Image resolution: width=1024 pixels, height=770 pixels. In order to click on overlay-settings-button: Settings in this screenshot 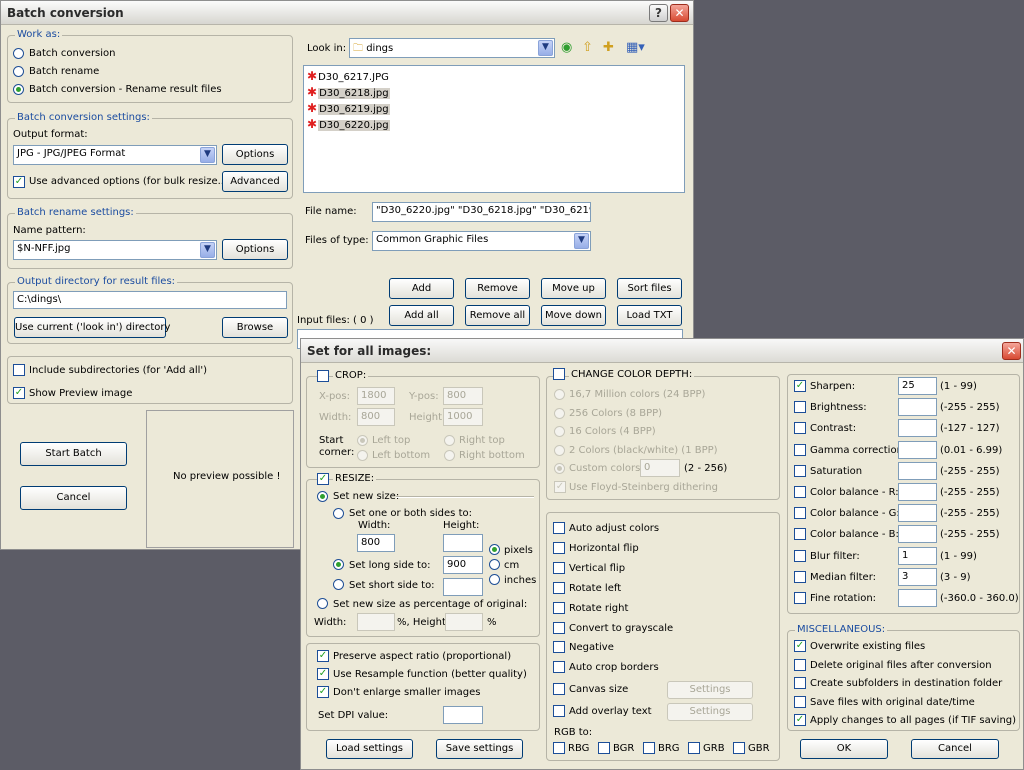, I will do `click(710, 712)`.